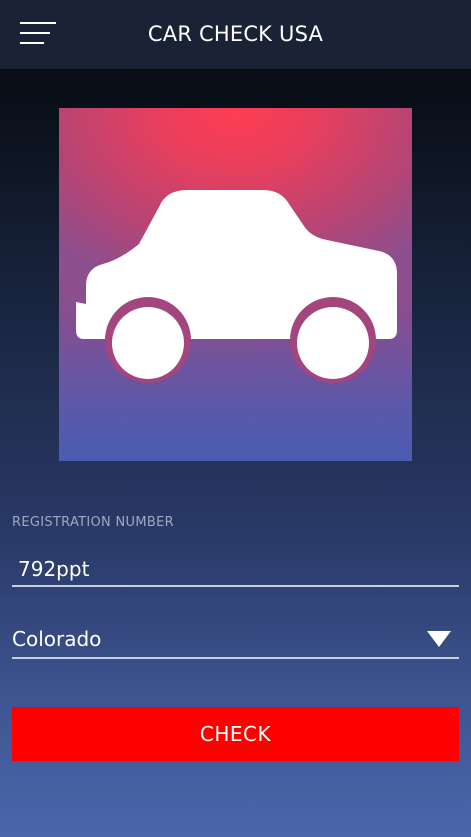 The height and width of the screenshot is (837, 471). I want to click on registration-number-label: REGISTRATION NUMBER, so click(93, 522).